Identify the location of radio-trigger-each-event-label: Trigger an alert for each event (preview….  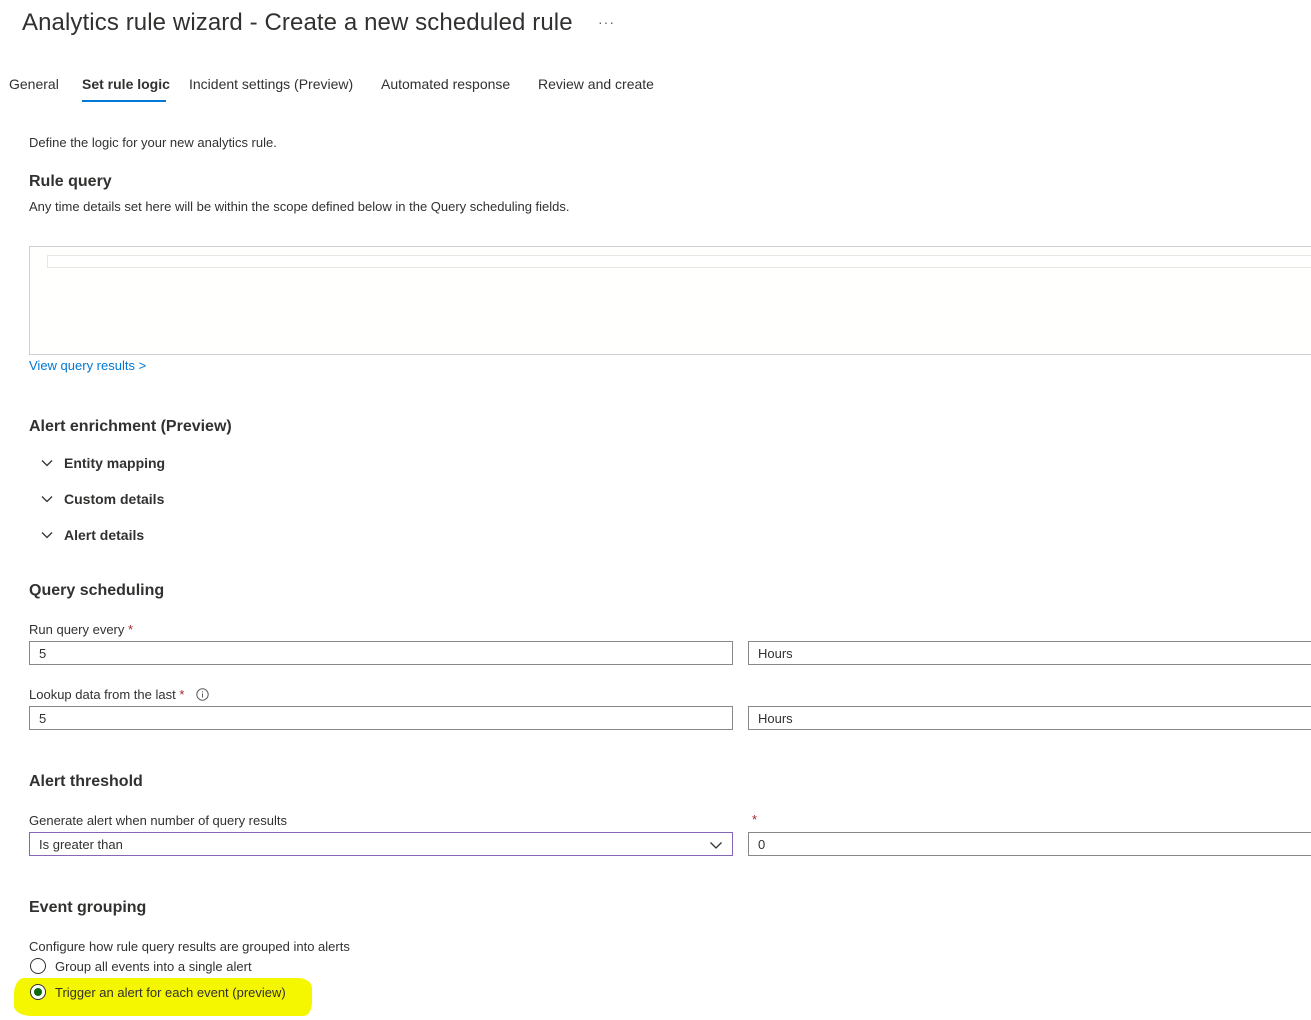
(170, 992).